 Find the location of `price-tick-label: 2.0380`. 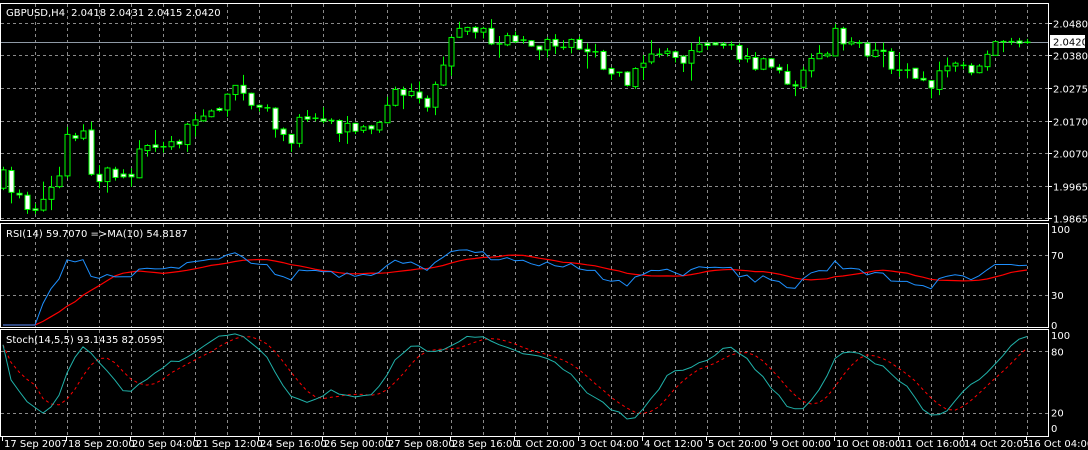

price-tick-label: 2.0380 is located at coordinates (1070, 57).